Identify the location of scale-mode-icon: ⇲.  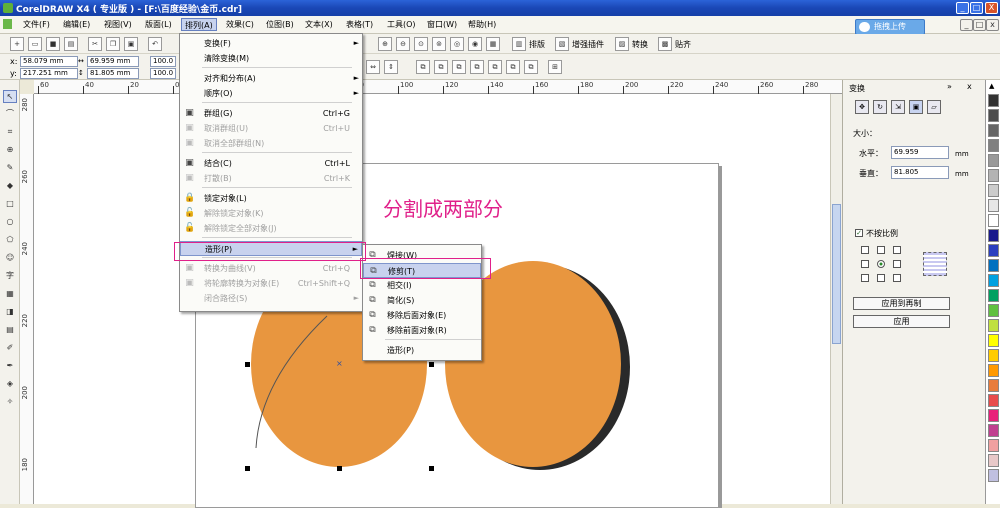
(898, 107).